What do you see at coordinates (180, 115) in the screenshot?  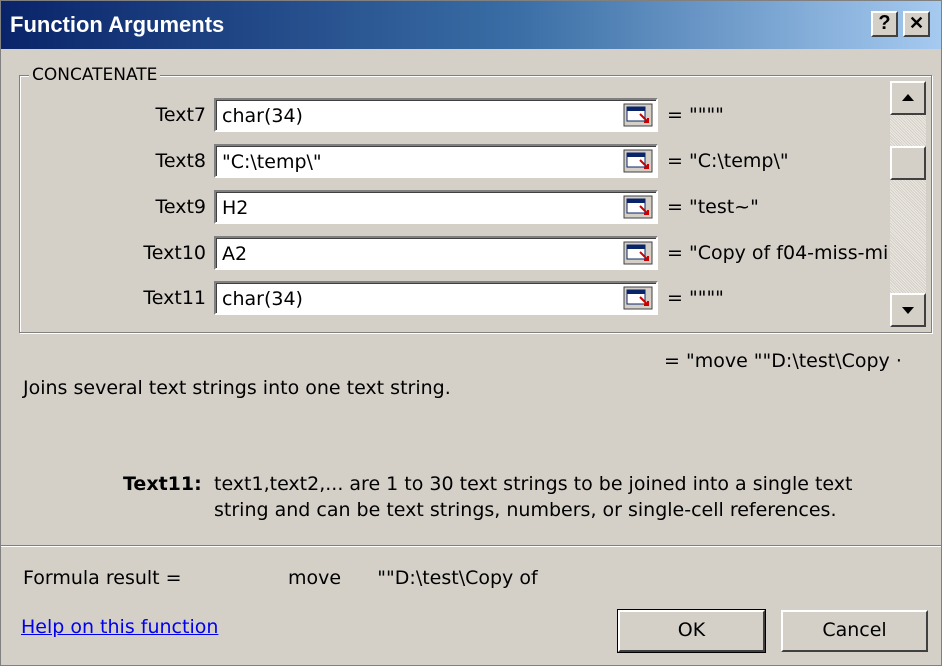 I see `argument-label: Text7` at bounding box center [180, 115].